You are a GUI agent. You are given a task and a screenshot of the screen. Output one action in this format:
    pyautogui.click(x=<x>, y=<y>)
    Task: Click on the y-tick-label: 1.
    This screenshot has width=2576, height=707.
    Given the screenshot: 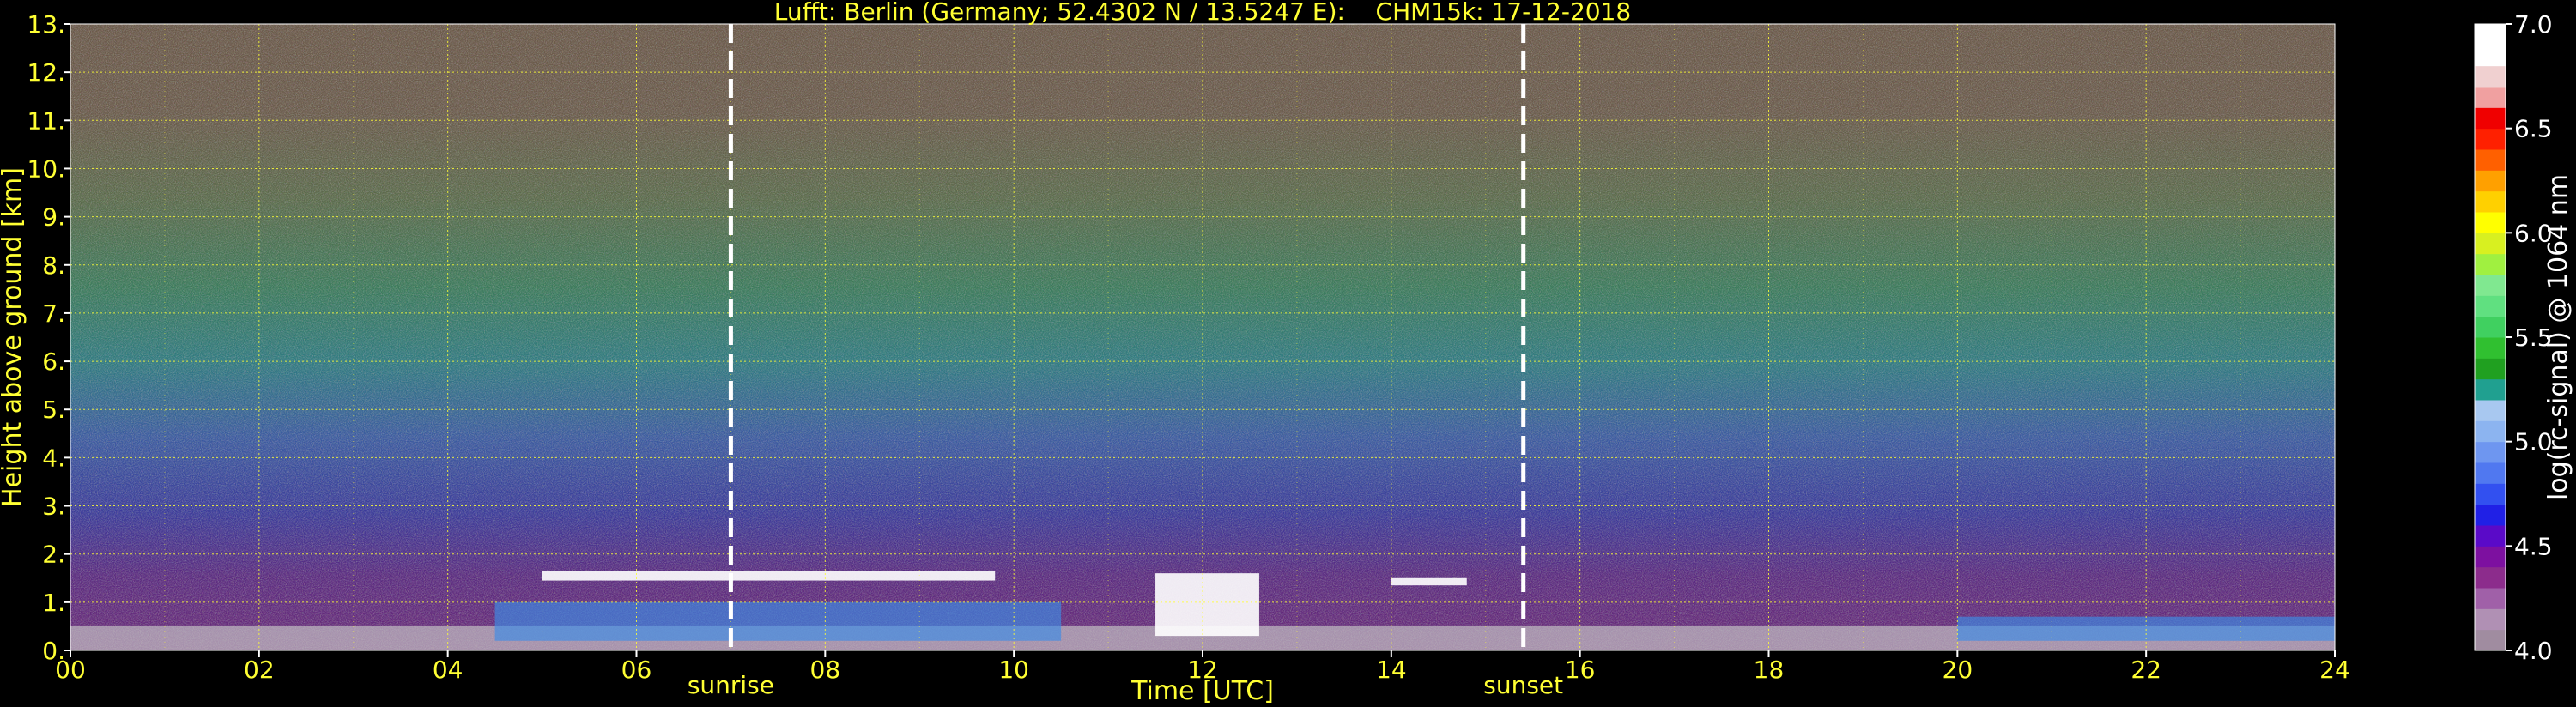 What is the action you would take?
    pyautogui.click(x=53, y=603)
    